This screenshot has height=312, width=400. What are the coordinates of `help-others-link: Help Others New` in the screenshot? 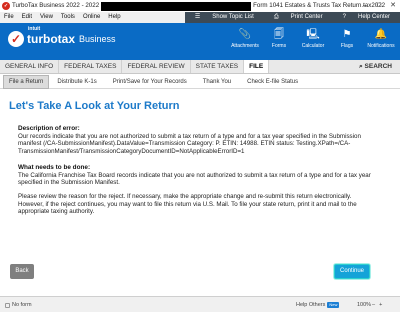 It's located at (318, 304).